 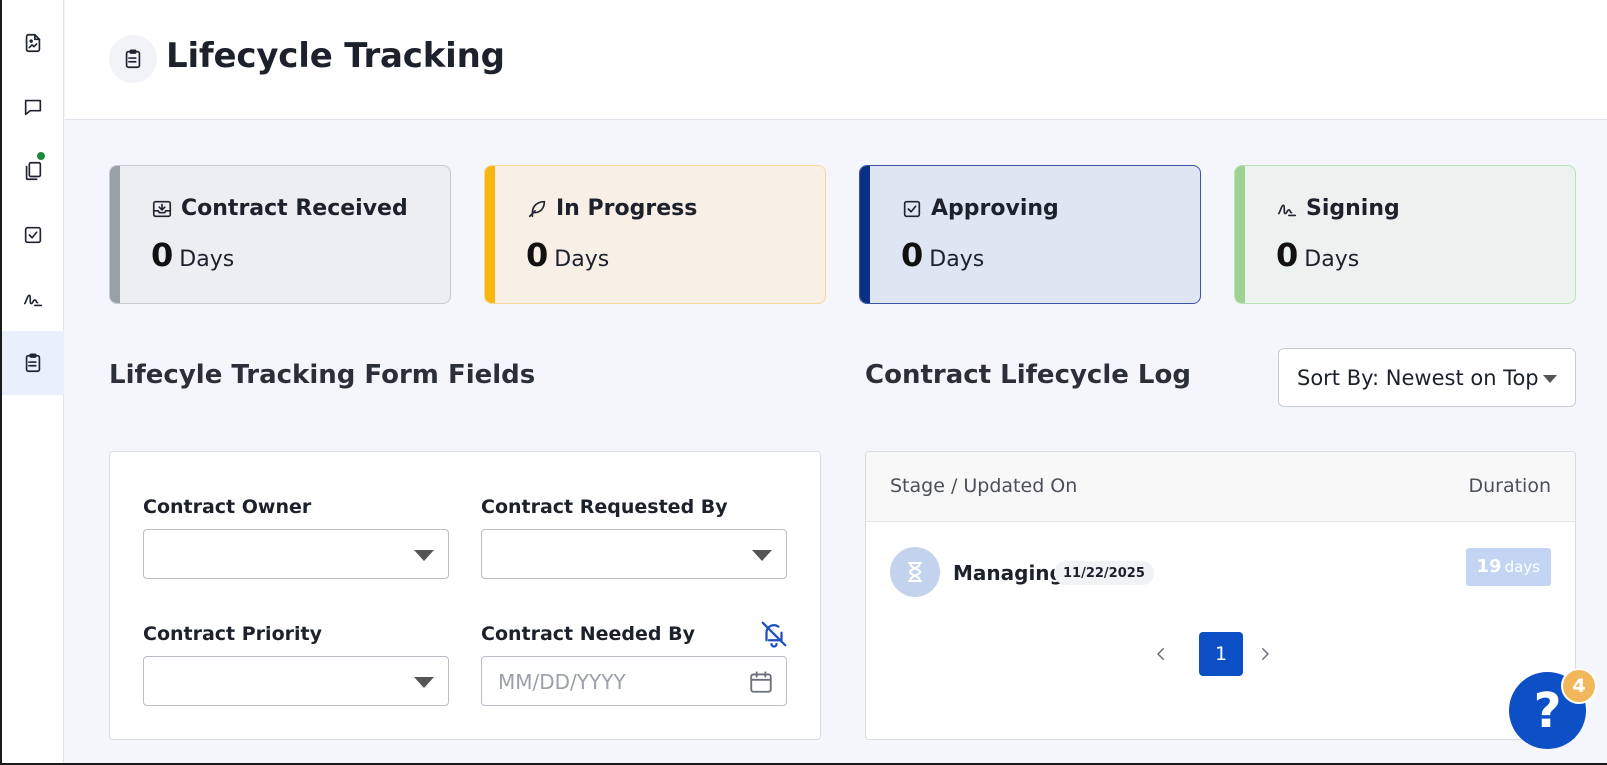 I want to click on contract-owner-label: Contract Owner, so click(x=227, y=507).